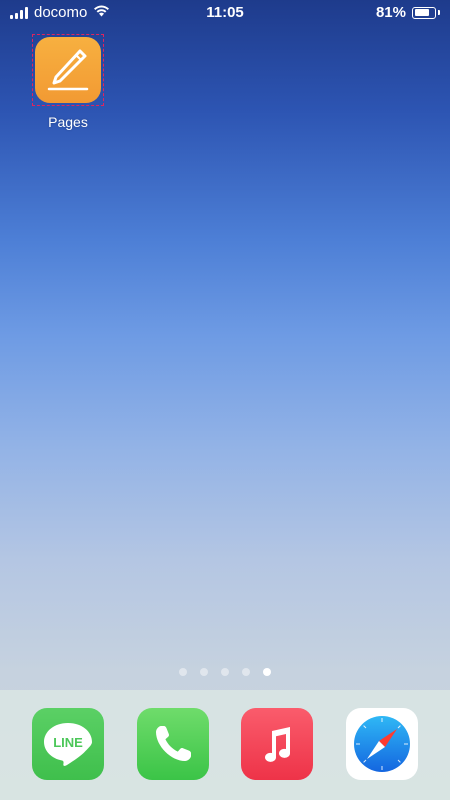  I want to click on line-icon: LINE, so click(68, 744).